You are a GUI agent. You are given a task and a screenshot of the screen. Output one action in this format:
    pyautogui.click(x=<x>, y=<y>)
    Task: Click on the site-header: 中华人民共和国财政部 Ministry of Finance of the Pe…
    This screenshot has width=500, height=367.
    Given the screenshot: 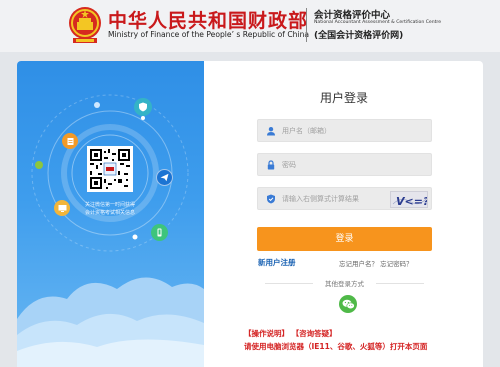 What is the action you would take?
    pyautogui.click(x=250, y=26)
    